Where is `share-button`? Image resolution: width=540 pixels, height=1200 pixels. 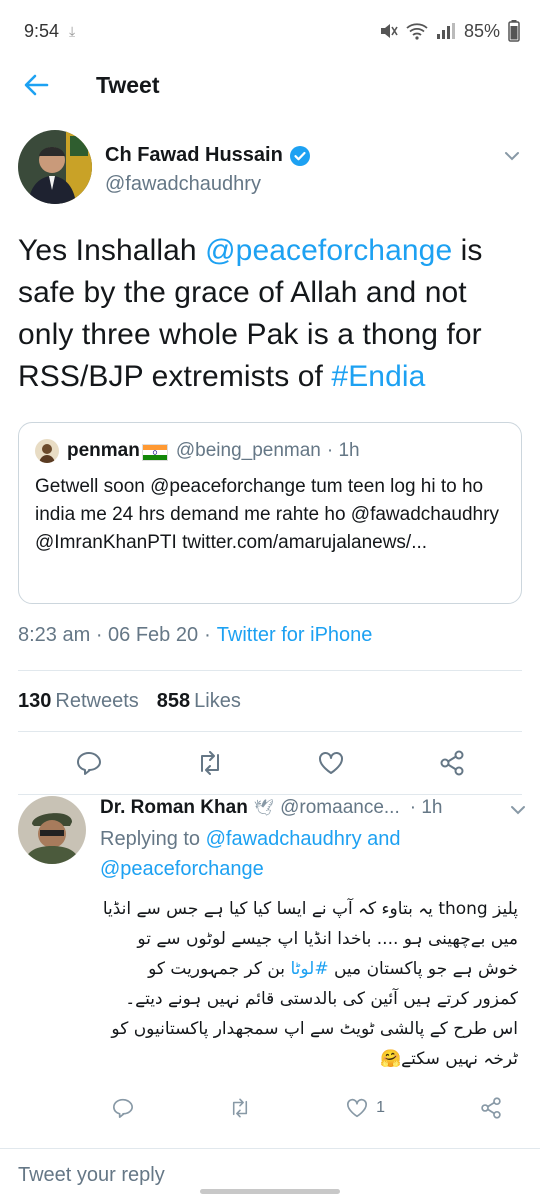
share-button is located at coordinates (452, 763).